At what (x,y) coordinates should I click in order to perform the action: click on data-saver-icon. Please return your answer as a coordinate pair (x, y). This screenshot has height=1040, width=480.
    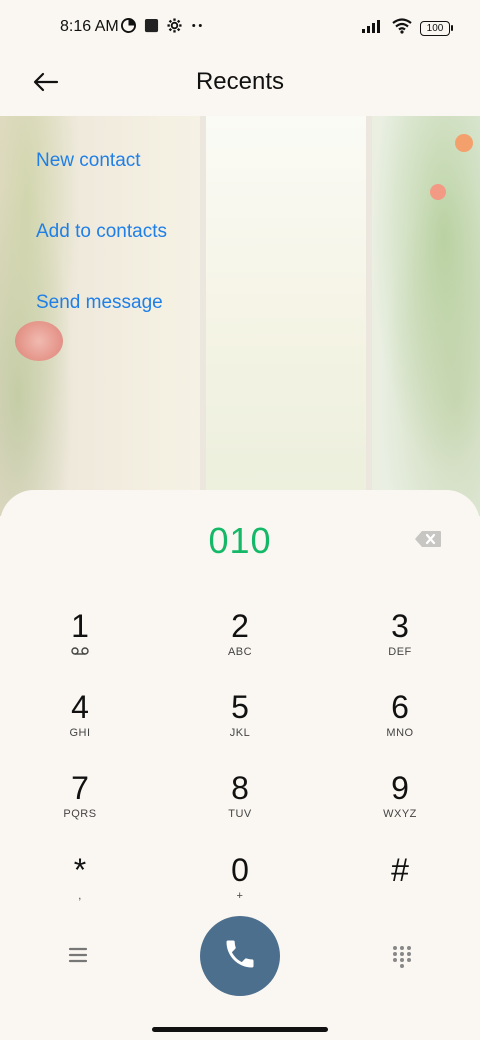
    Looking at the image, I should click on (128, 25).